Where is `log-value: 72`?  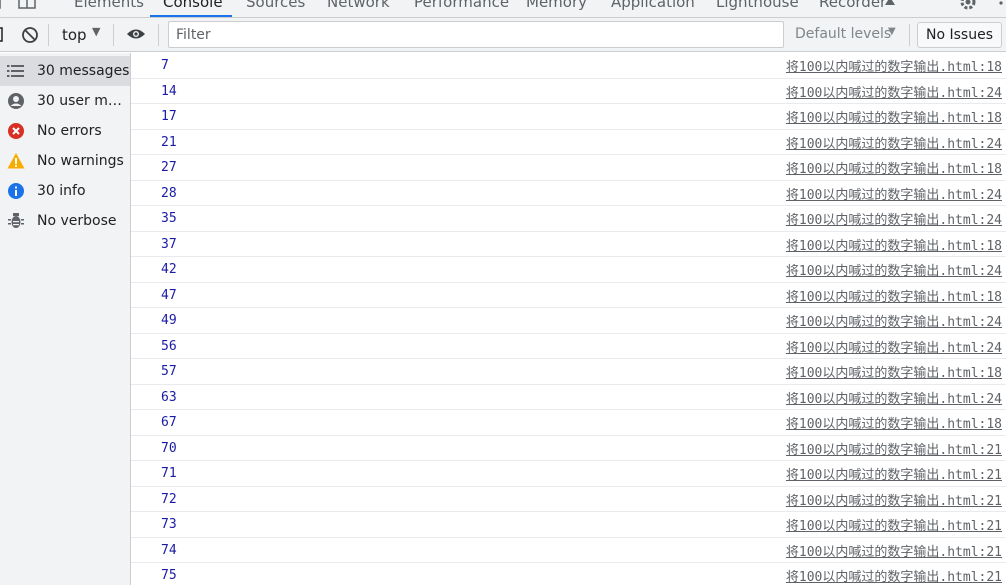 log-value: 72 is located at coordinates (169, 499).